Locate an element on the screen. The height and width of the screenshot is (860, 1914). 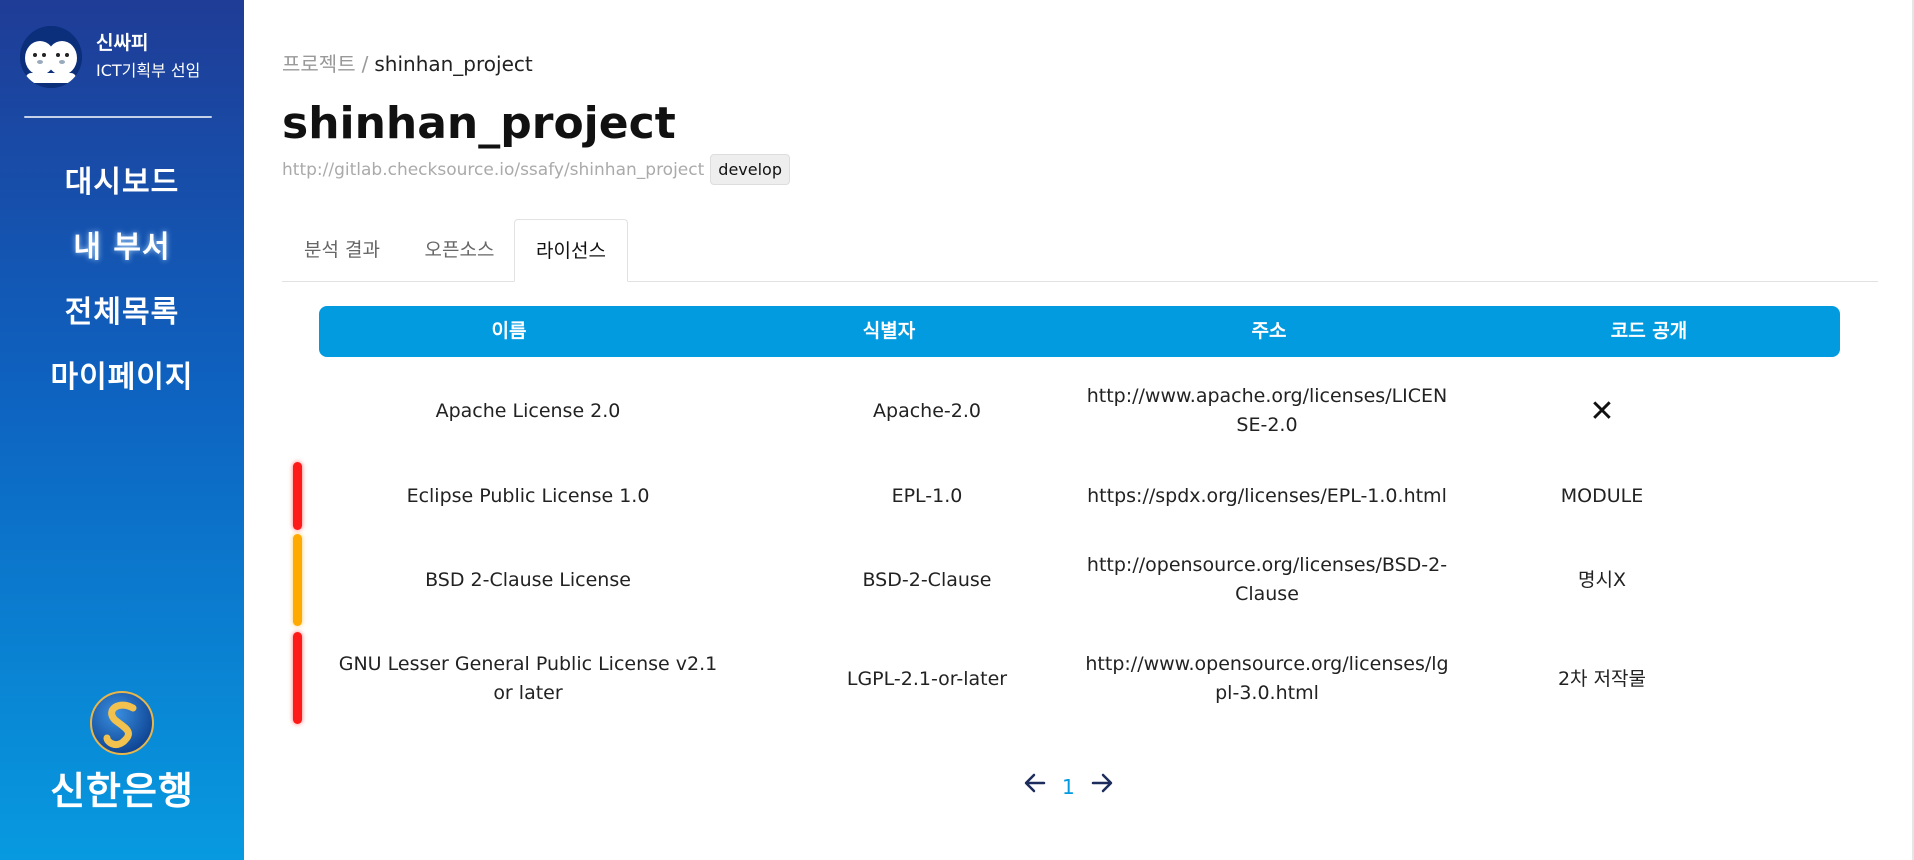
table-header: 이름 식별자 주소 코드 공개 is located at coordinates (1079, 331).